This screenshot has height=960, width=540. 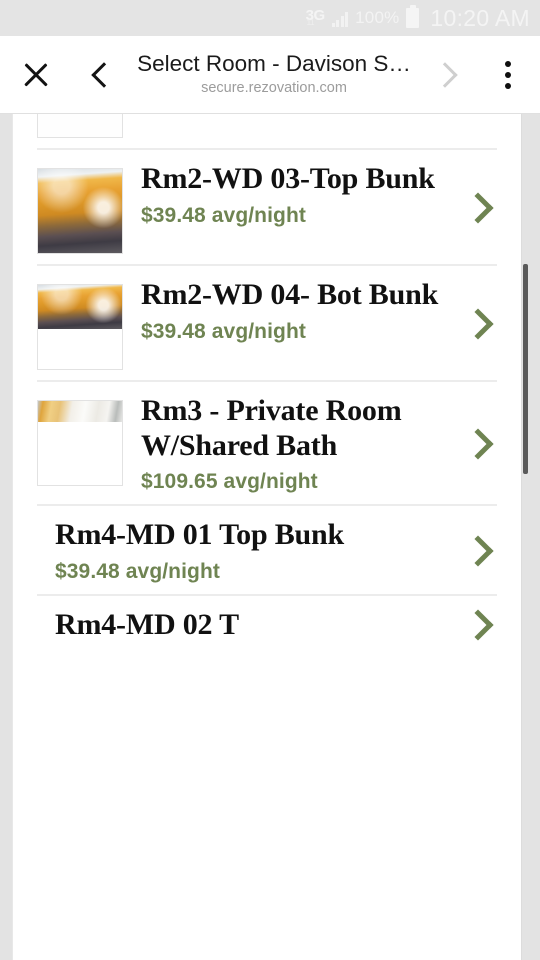 I want to click on network-type-sub: 11, so click(x=310, y=22).